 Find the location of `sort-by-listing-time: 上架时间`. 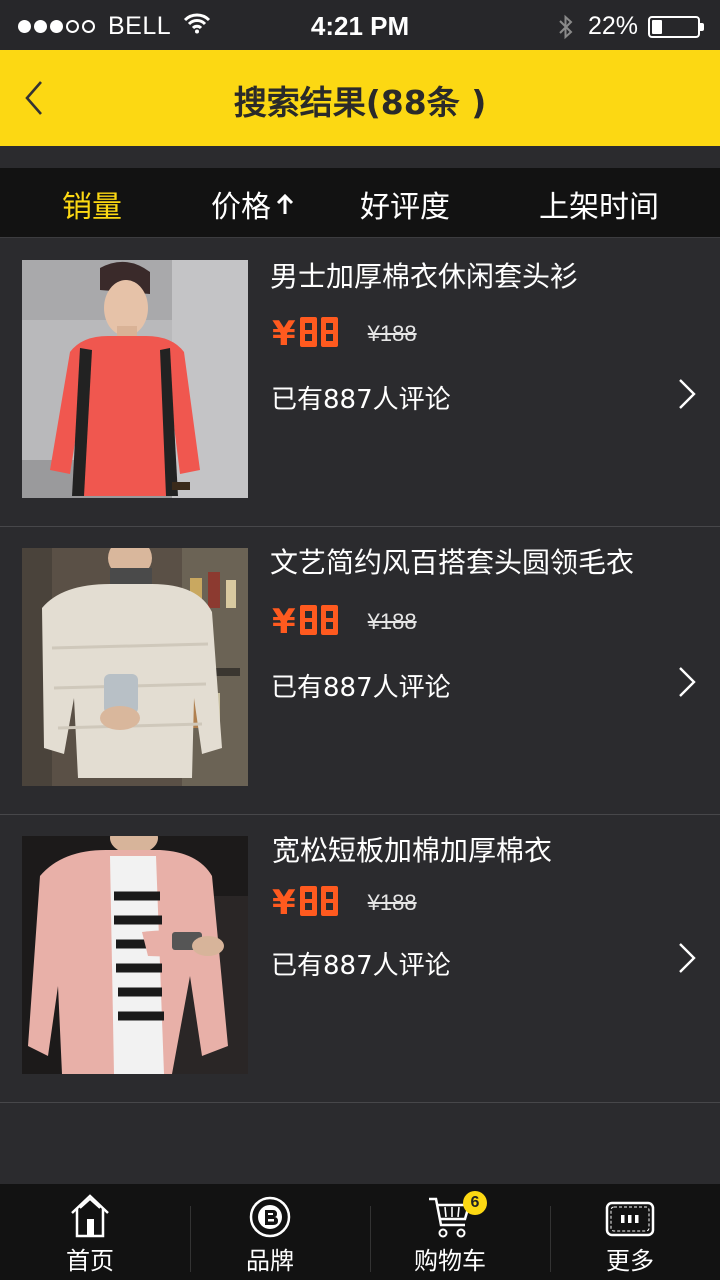

sort-by-listing-time: 上架时间 is located at coordinates (599, 204).